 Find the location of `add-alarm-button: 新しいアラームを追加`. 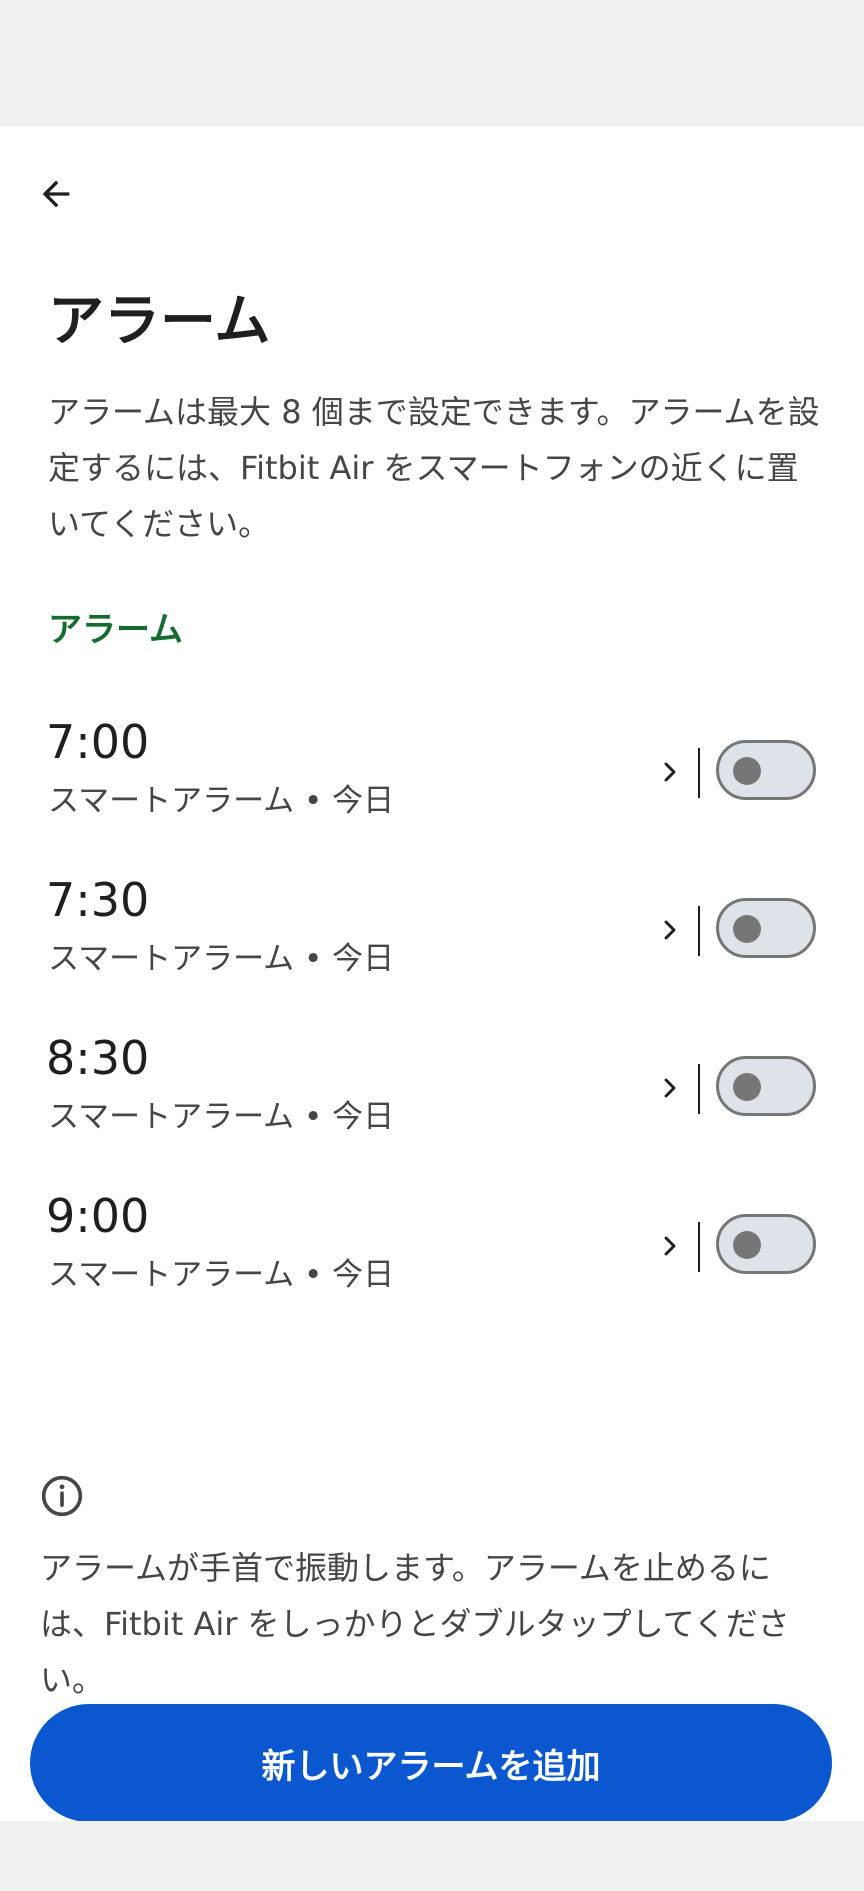

add-alarm-button: 新しいアラームを追加 is located at coordinates (431, 1763).